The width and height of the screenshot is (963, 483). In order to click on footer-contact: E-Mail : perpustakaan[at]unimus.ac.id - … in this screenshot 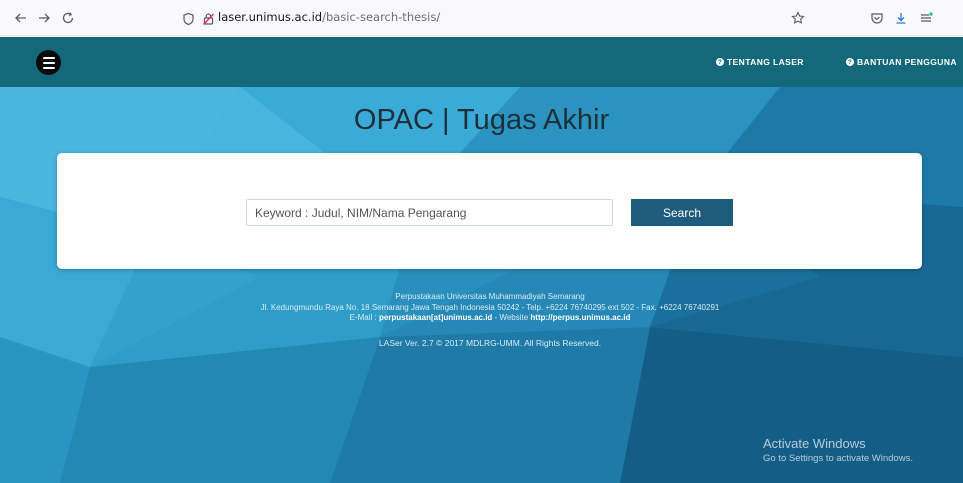, I will do `click(481, 318)`.